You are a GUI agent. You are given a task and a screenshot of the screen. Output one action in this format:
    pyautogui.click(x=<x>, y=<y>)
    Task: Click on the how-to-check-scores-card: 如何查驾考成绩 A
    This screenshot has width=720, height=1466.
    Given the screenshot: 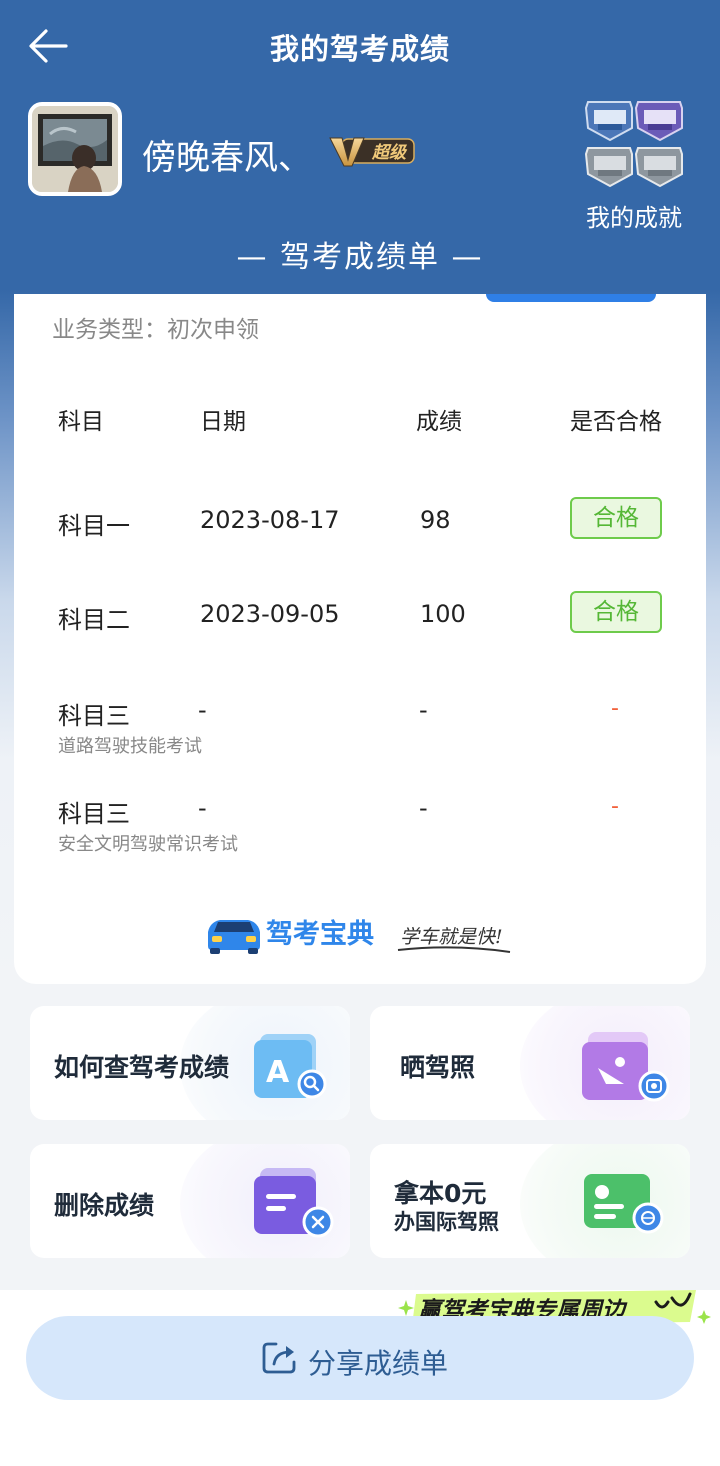 What is the action you would take?
    pyautogui.click(x=190, y=1063)
    